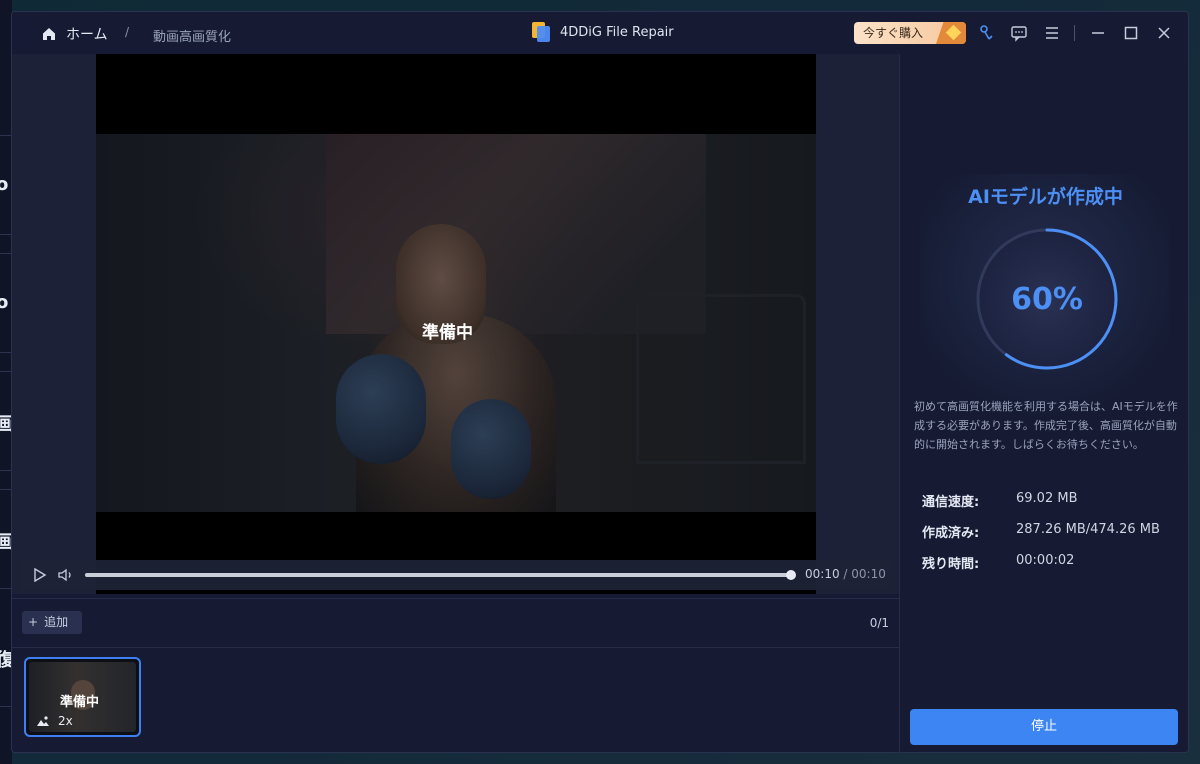 The height and width of the screenshot is (764, 1200). I want to click on scale-label: 2x, so click(65, 721).